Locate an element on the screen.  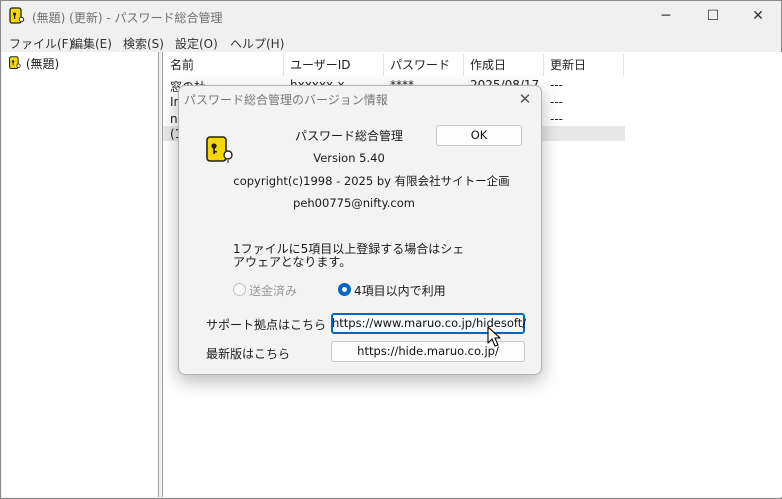
email-text: peh00775@nifty.com is located at coordinates (354, 203).